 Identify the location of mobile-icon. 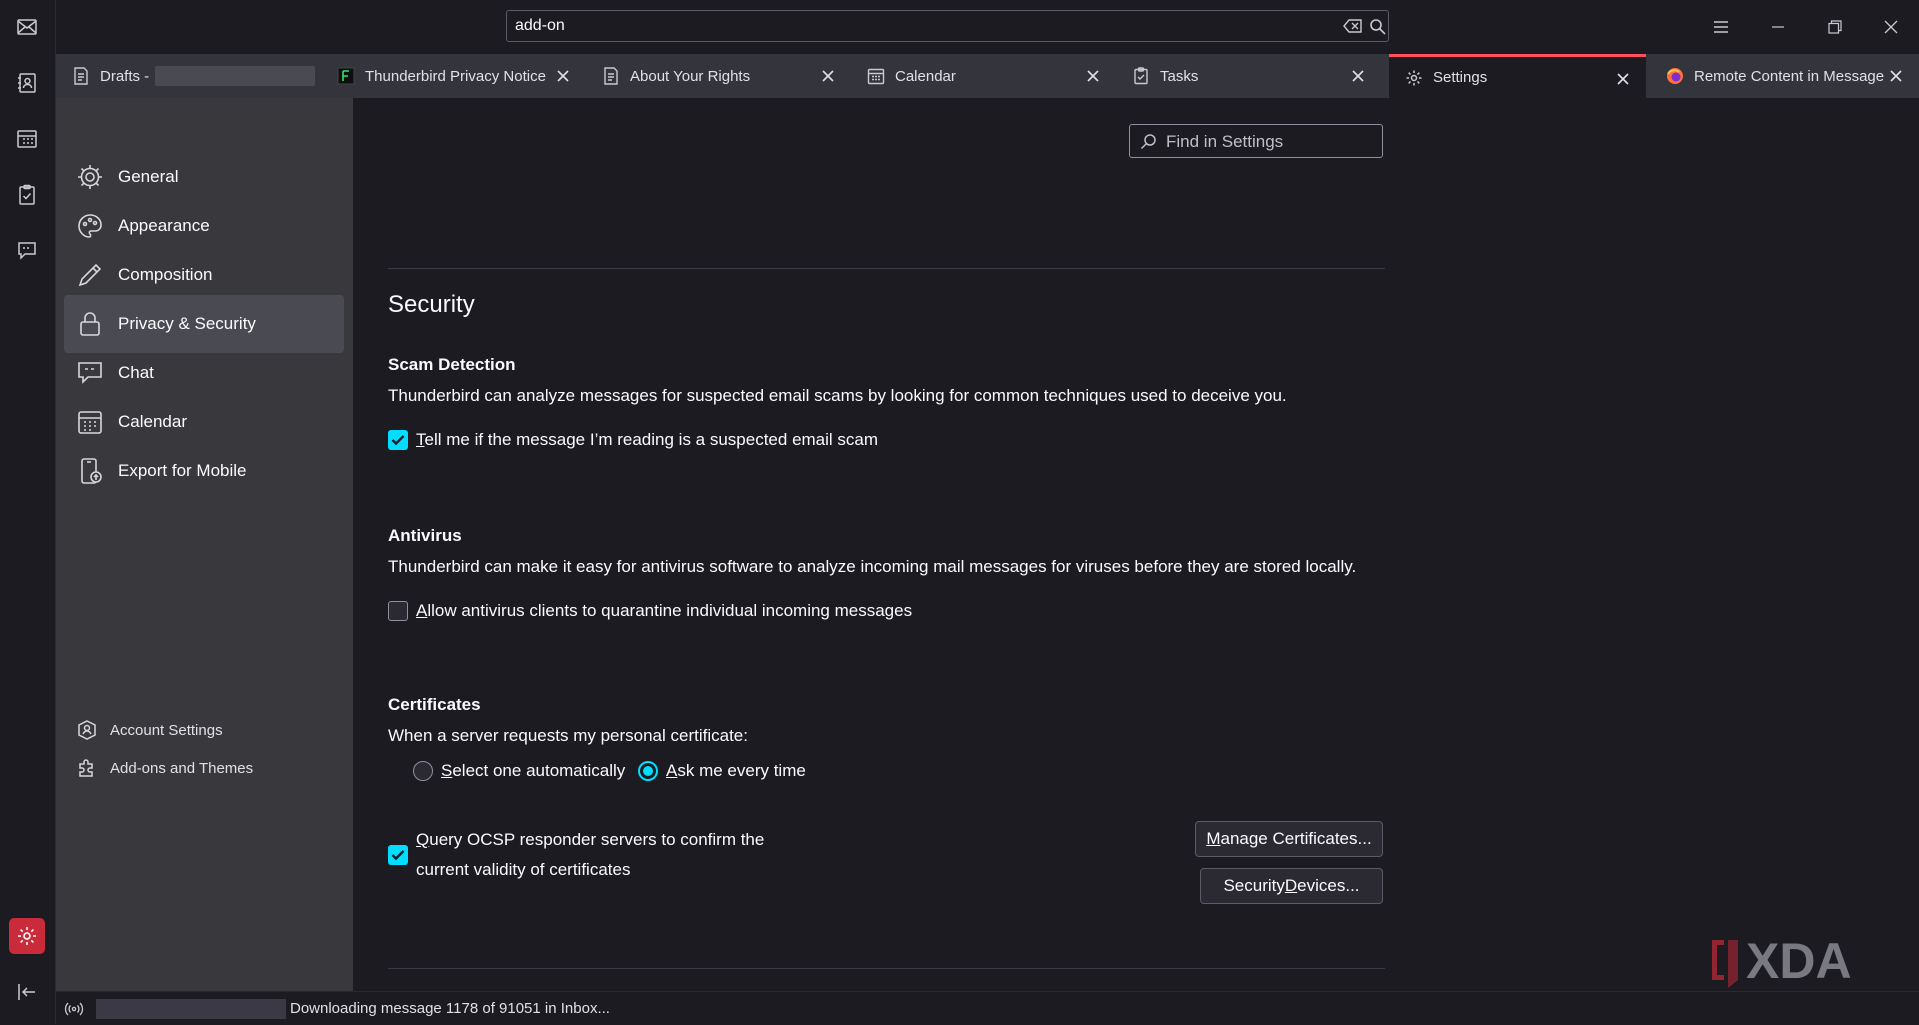
(90, 471).